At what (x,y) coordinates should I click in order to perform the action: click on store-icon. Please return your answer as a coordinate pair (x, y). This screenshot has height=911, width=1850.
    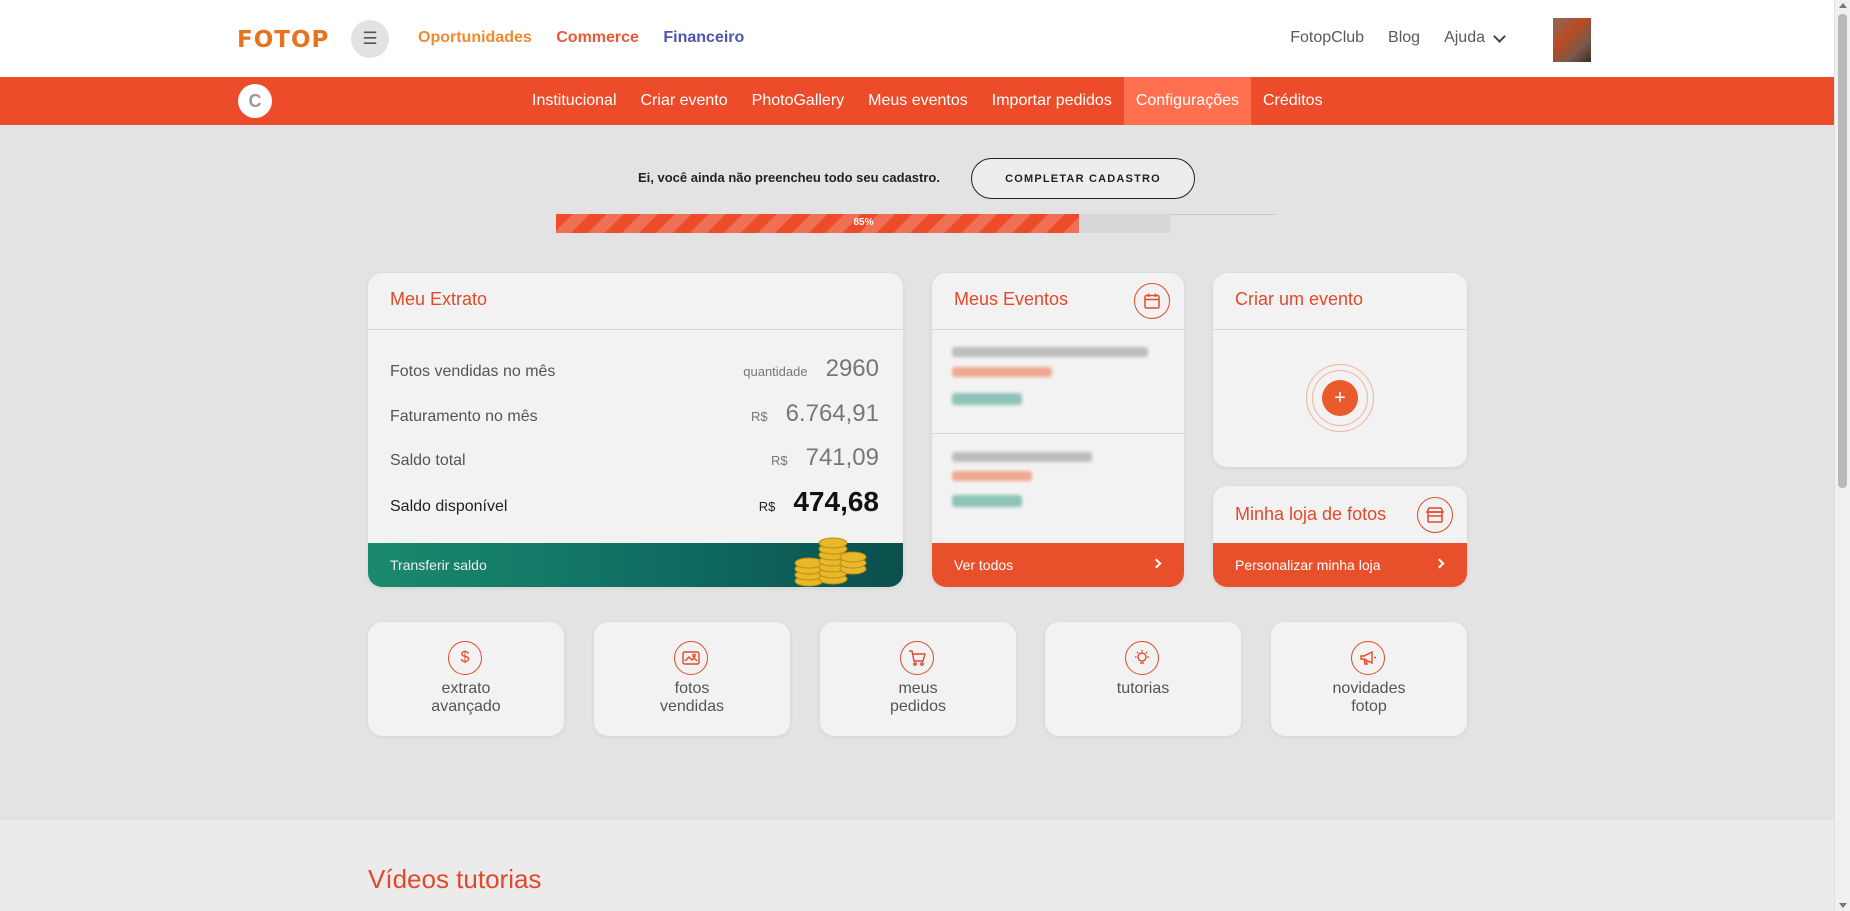
    Looking at the image, I should click on (1435, 515).